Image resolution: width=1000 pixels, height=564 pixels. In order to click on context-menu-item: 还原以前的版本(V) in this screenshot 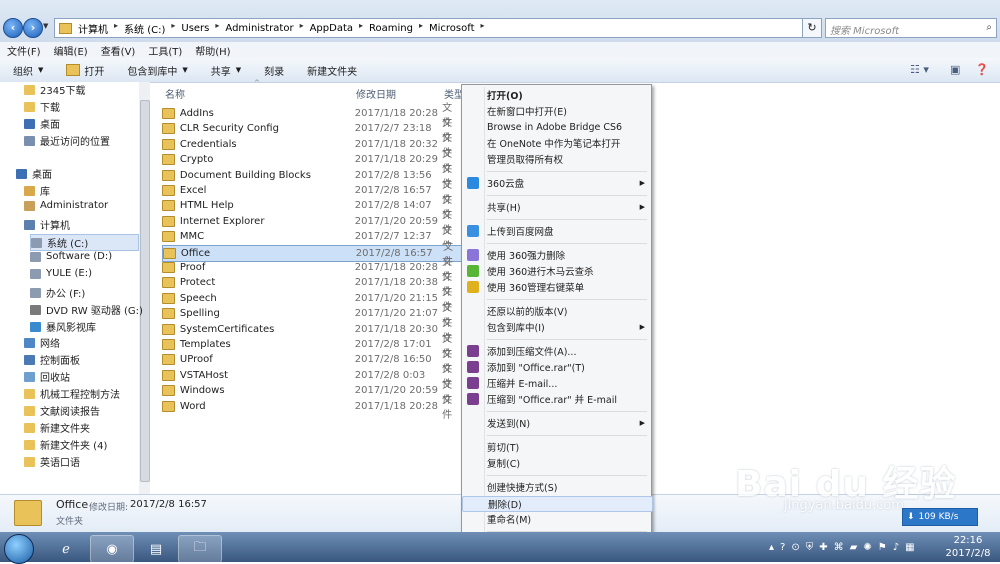, I will do `click(556, 311)`.